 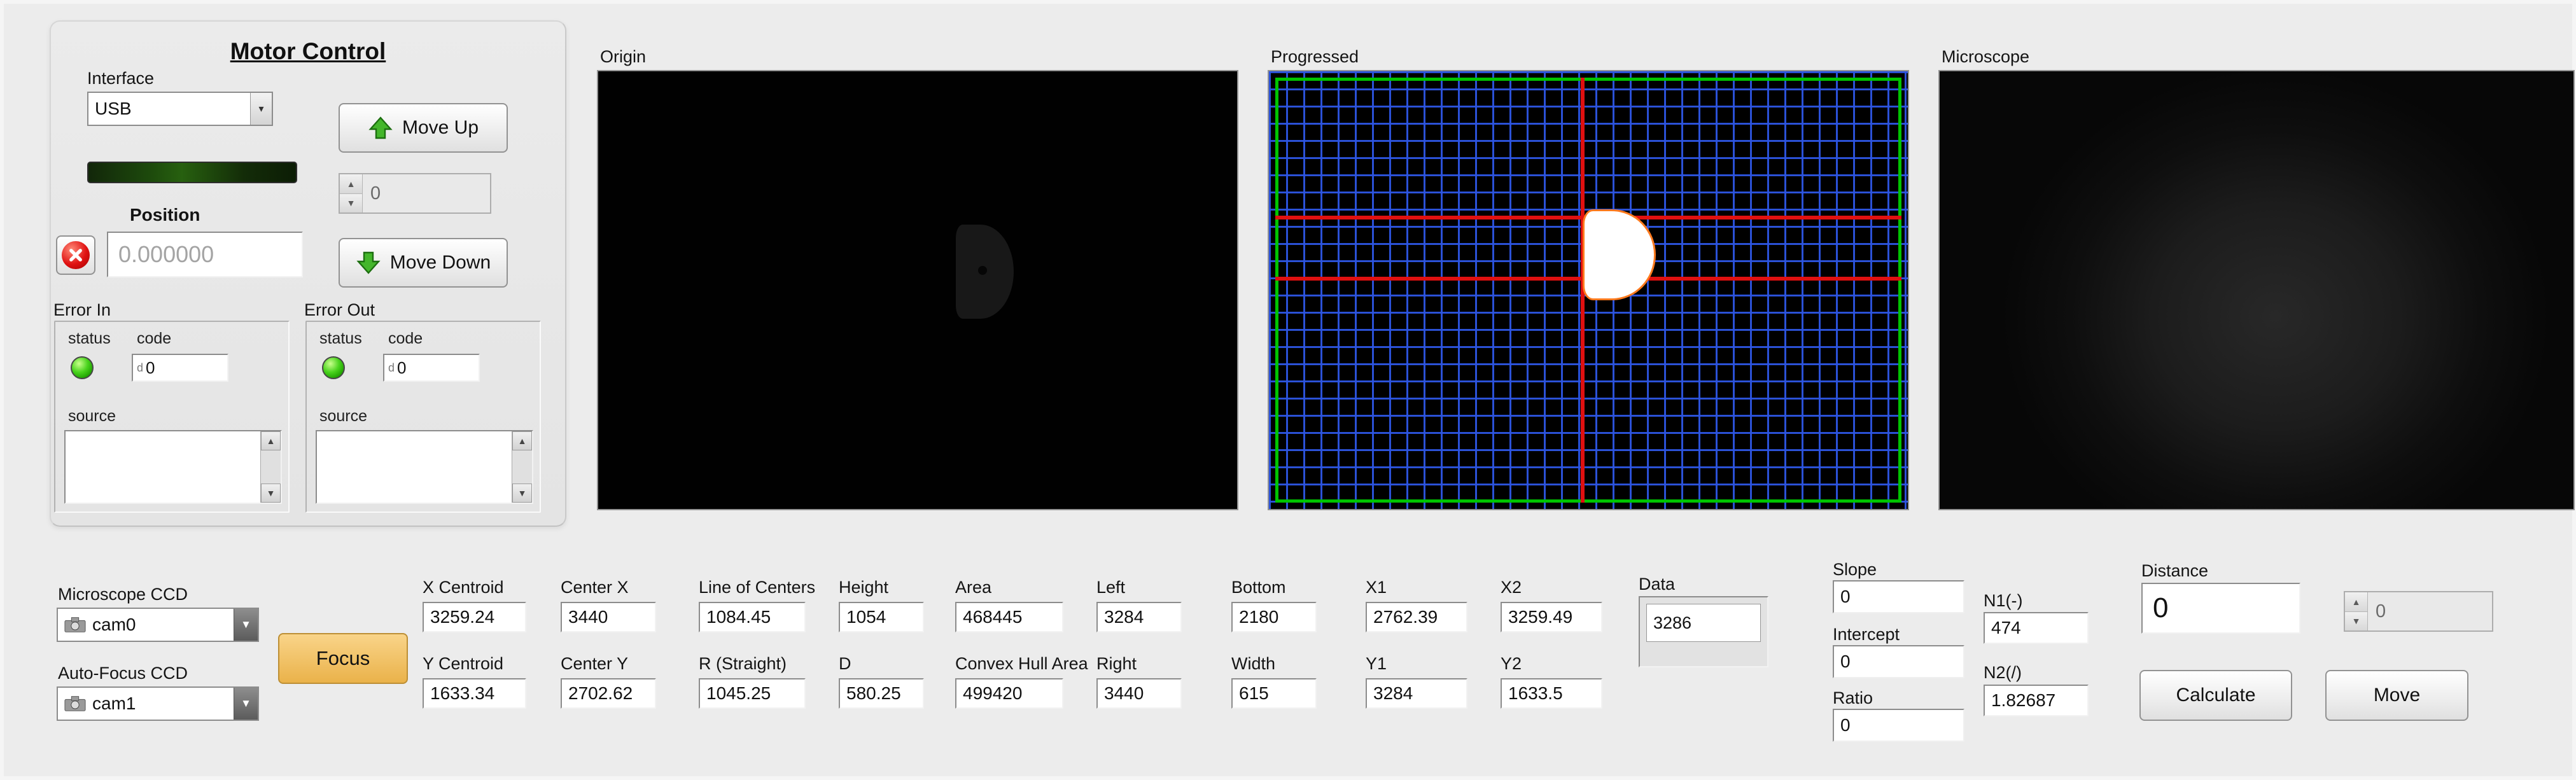 What do you see at coordinates (154, 339) in the screenshot?
I see `error-in-code-label: code` at bounding box center [154, 339].